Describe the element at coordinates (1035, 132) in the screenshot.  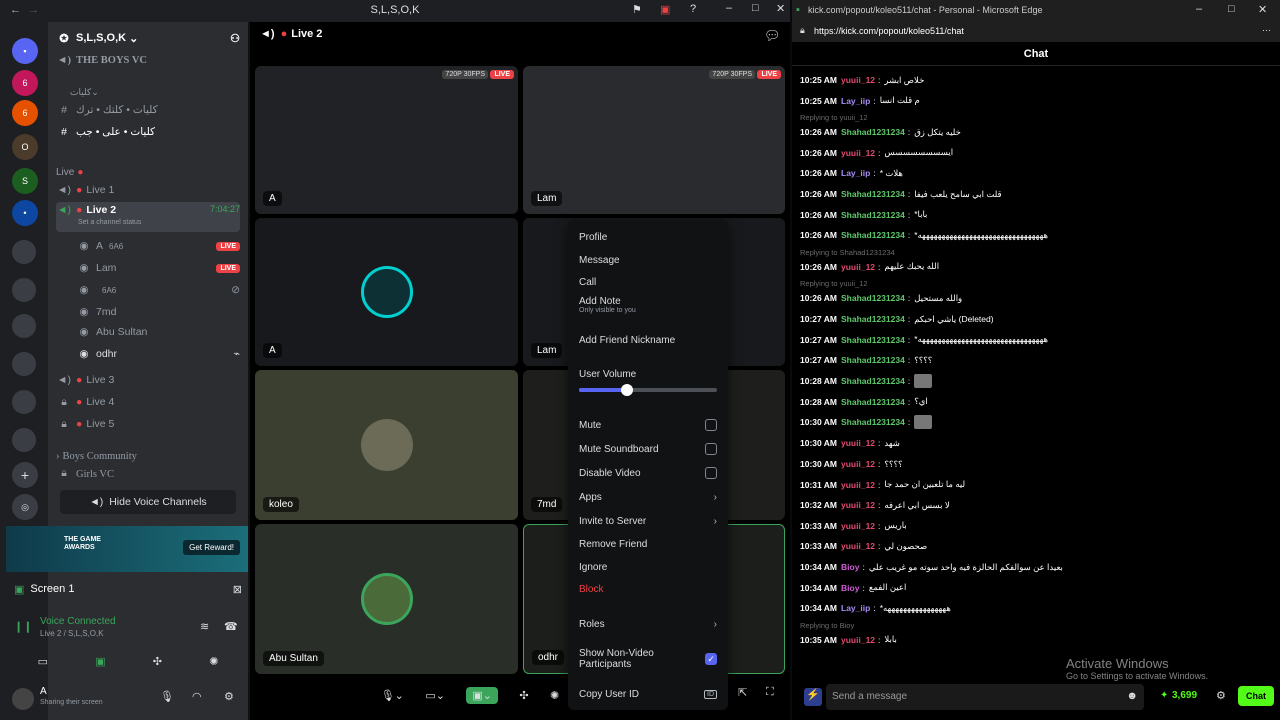
I see `chat-message: 10:26 AM Shahad1231234: خليه يتكل زق` at that location.